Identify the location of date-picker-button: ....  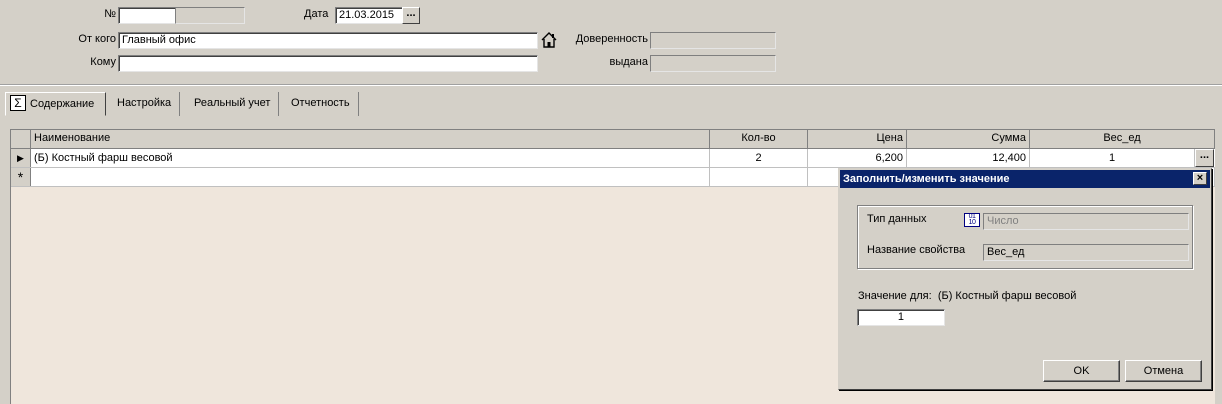
(411, 15).